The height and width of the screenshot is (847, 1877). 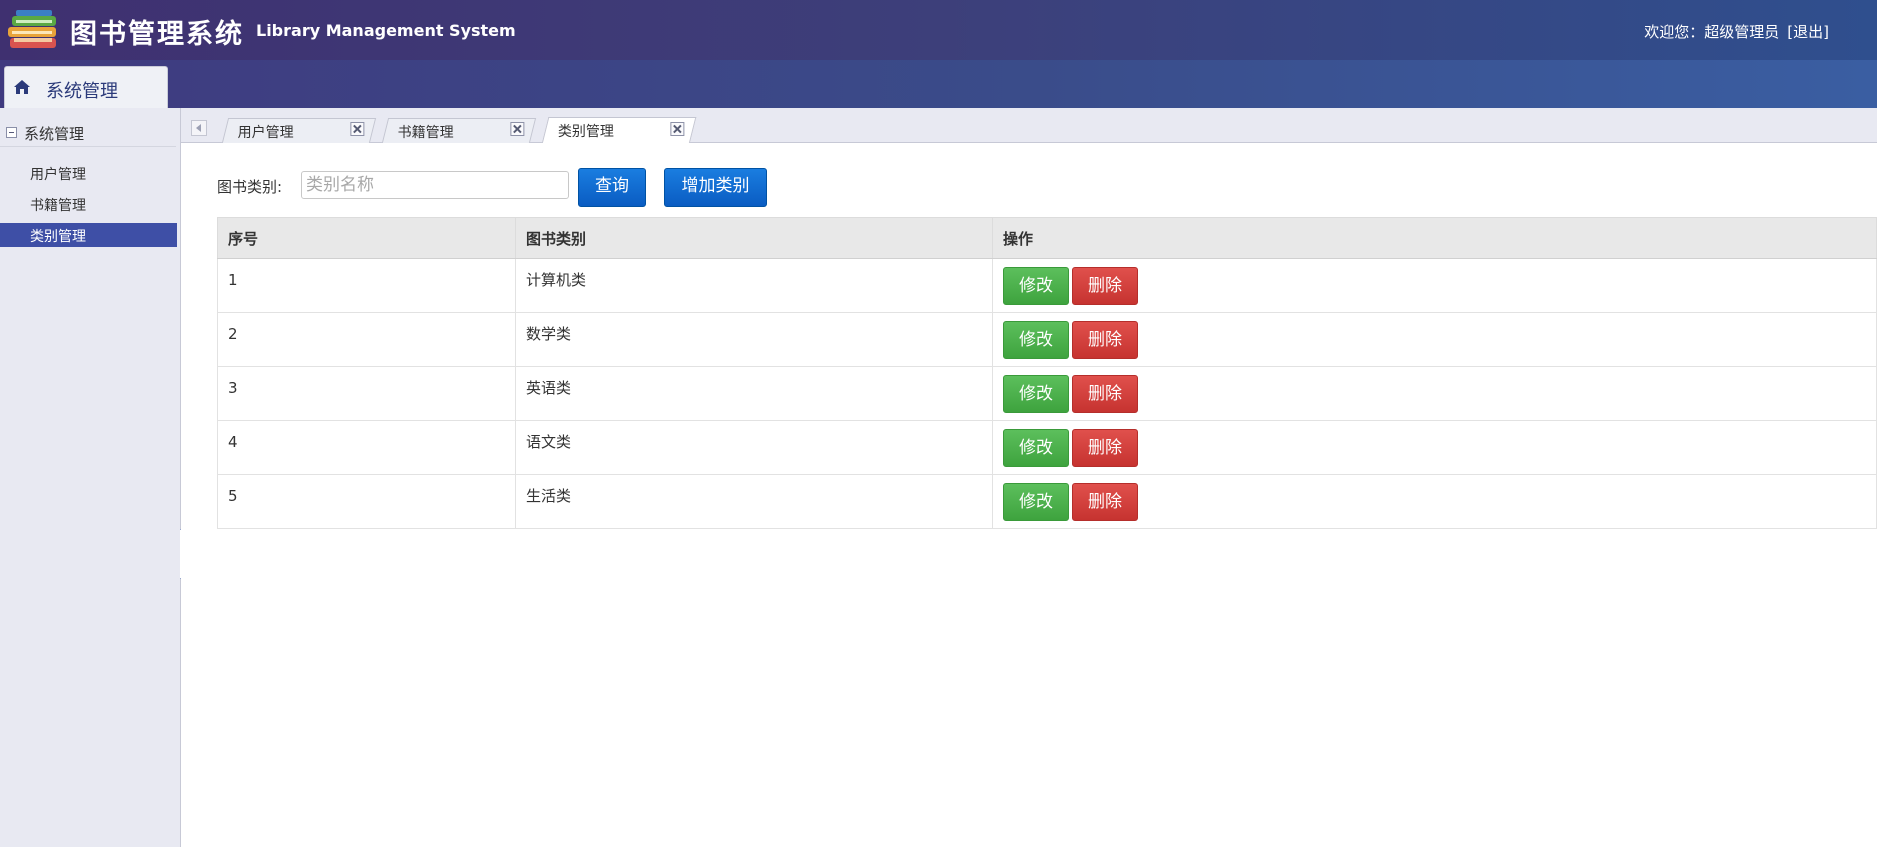 I want to click on tab-label: 书籍管理, so click(x=425, y=133).